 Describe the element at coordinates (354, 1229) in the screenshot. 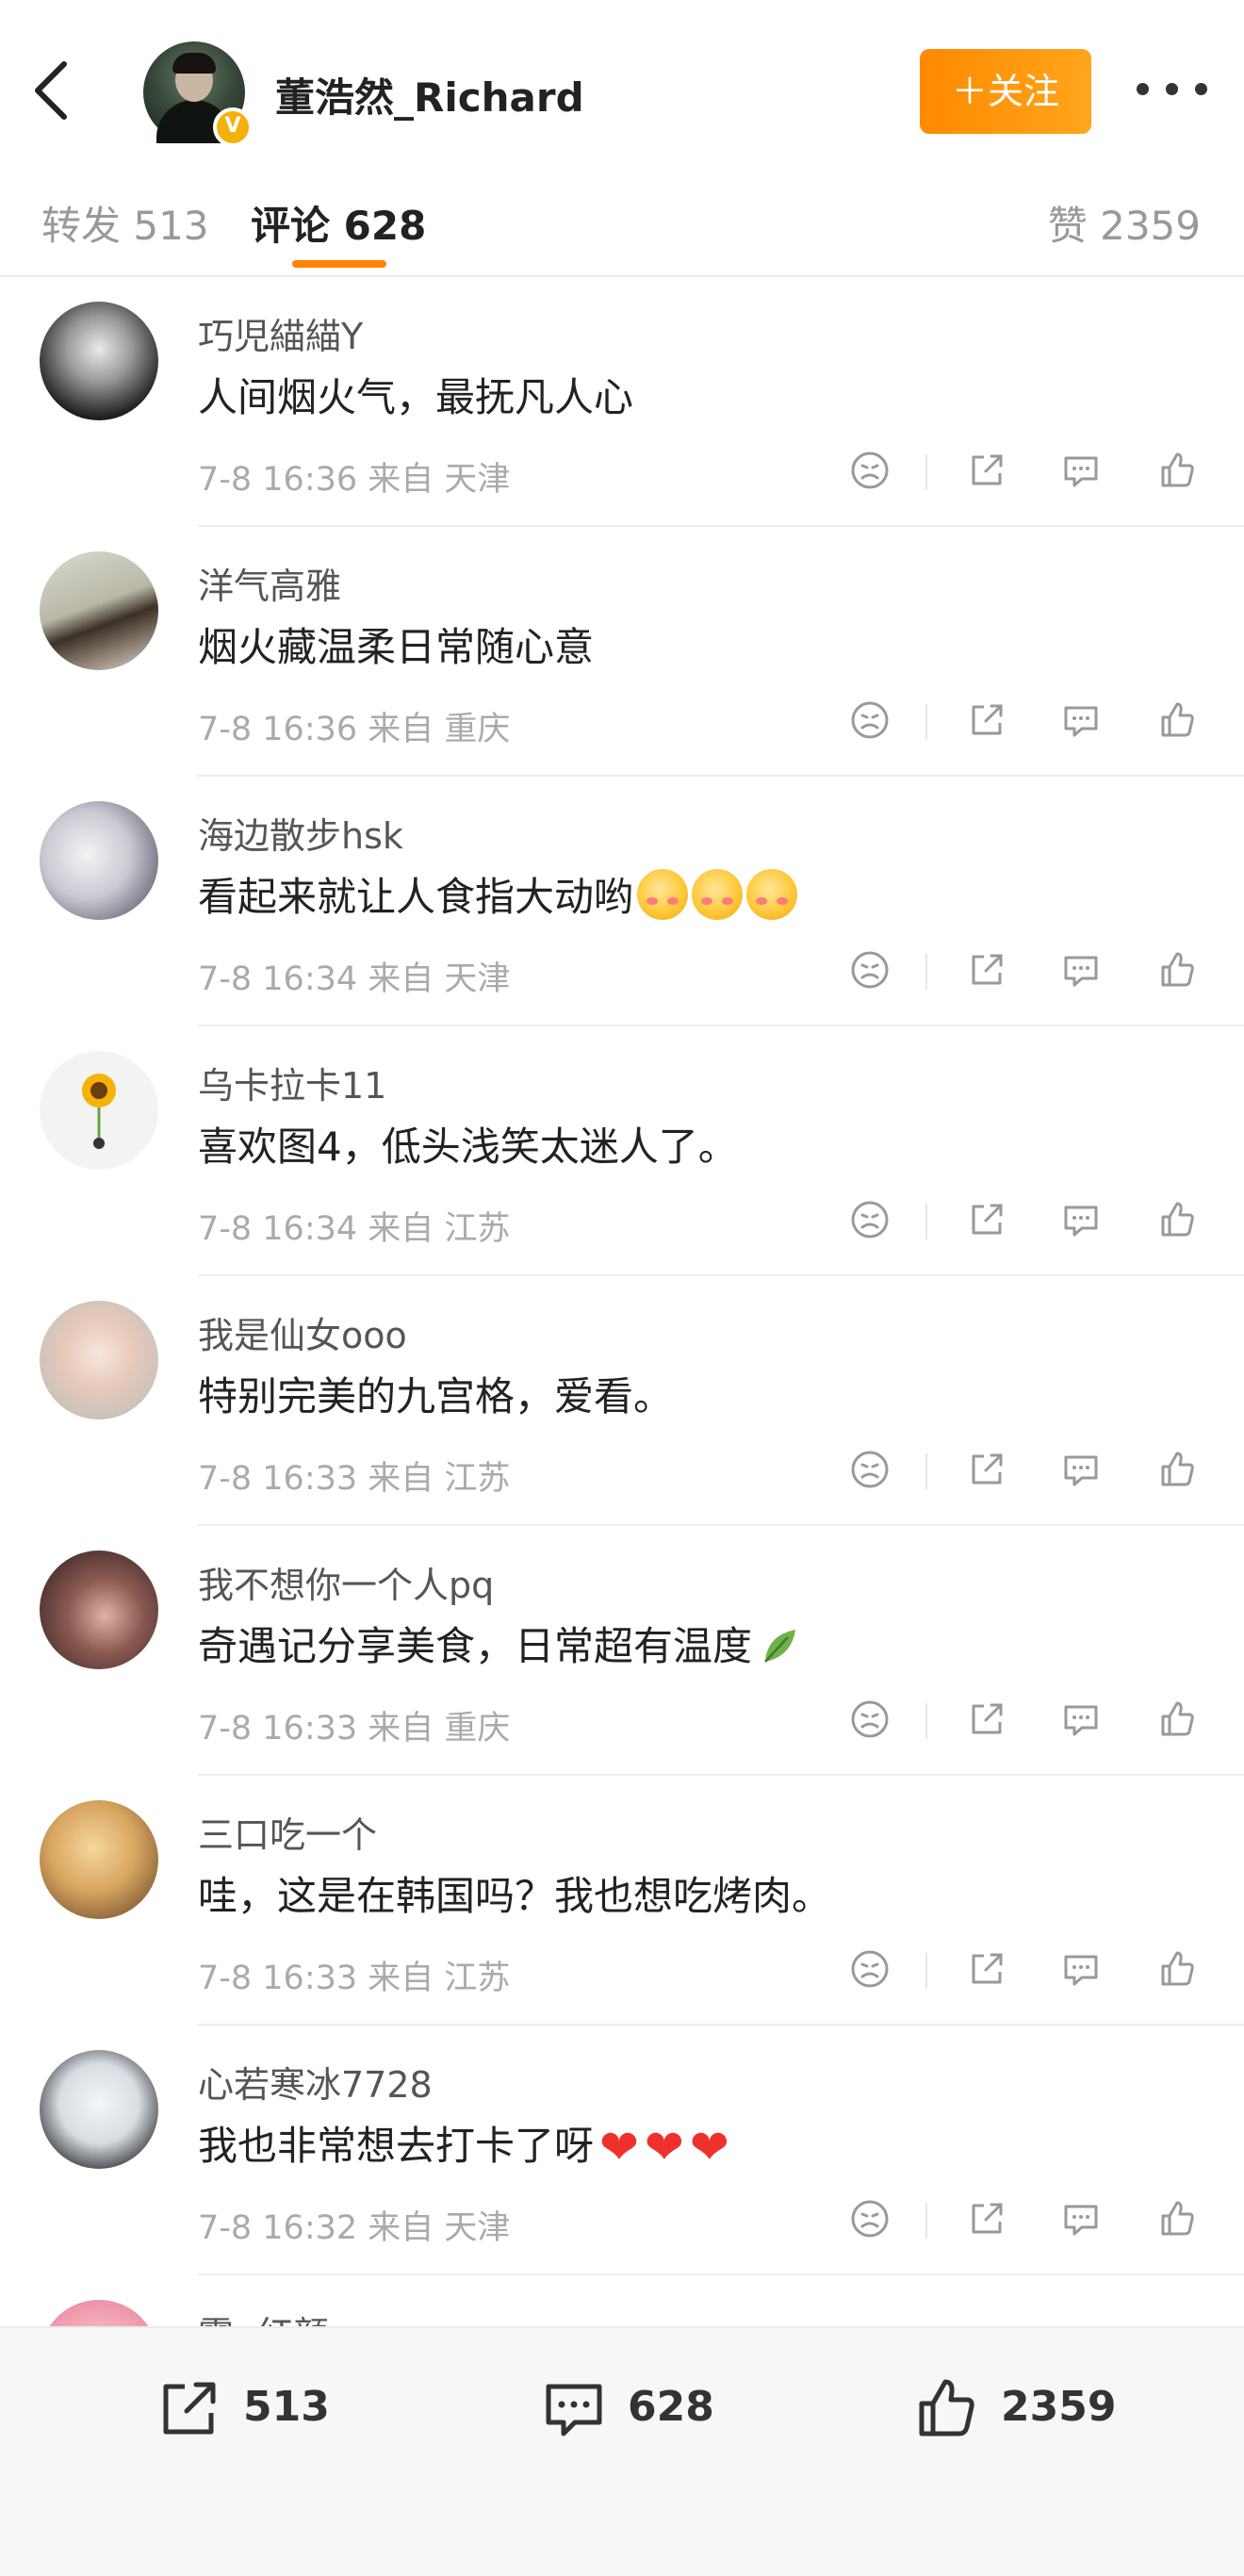

I see `comment-meta: 7-8 16:34 来自 江苏` at that location.